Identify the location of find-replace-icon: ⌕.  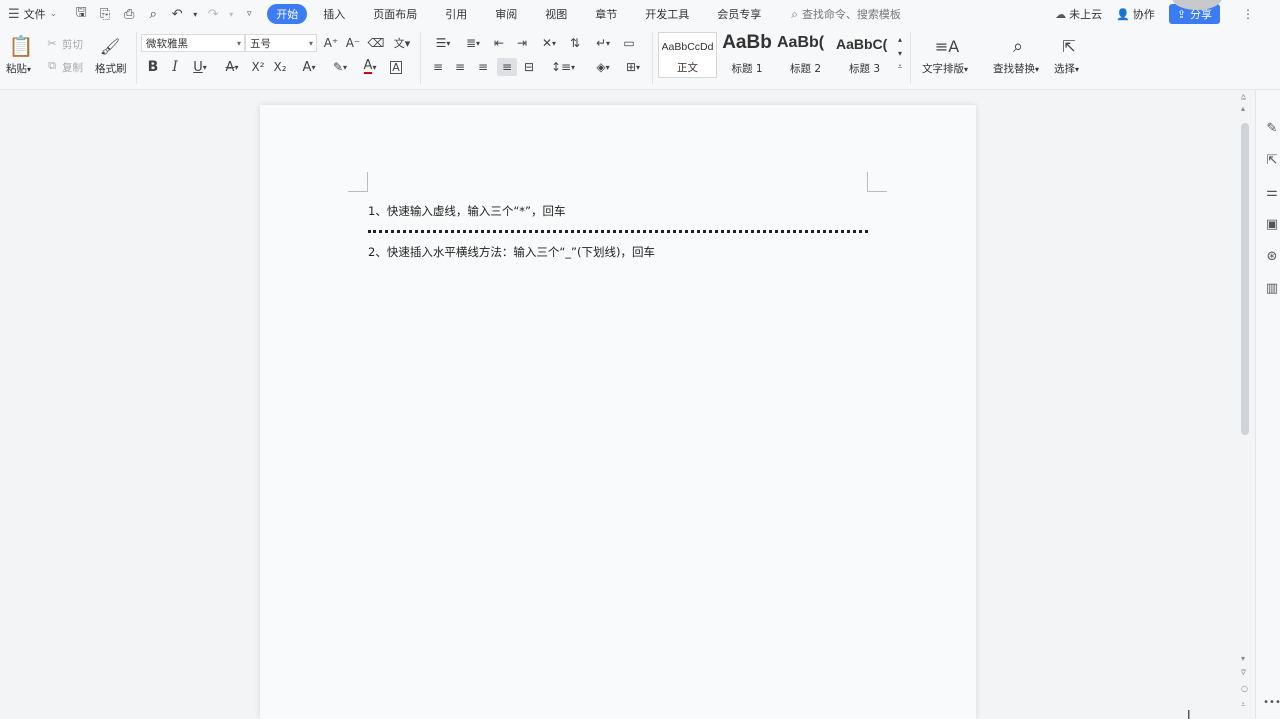
(1018, 46).